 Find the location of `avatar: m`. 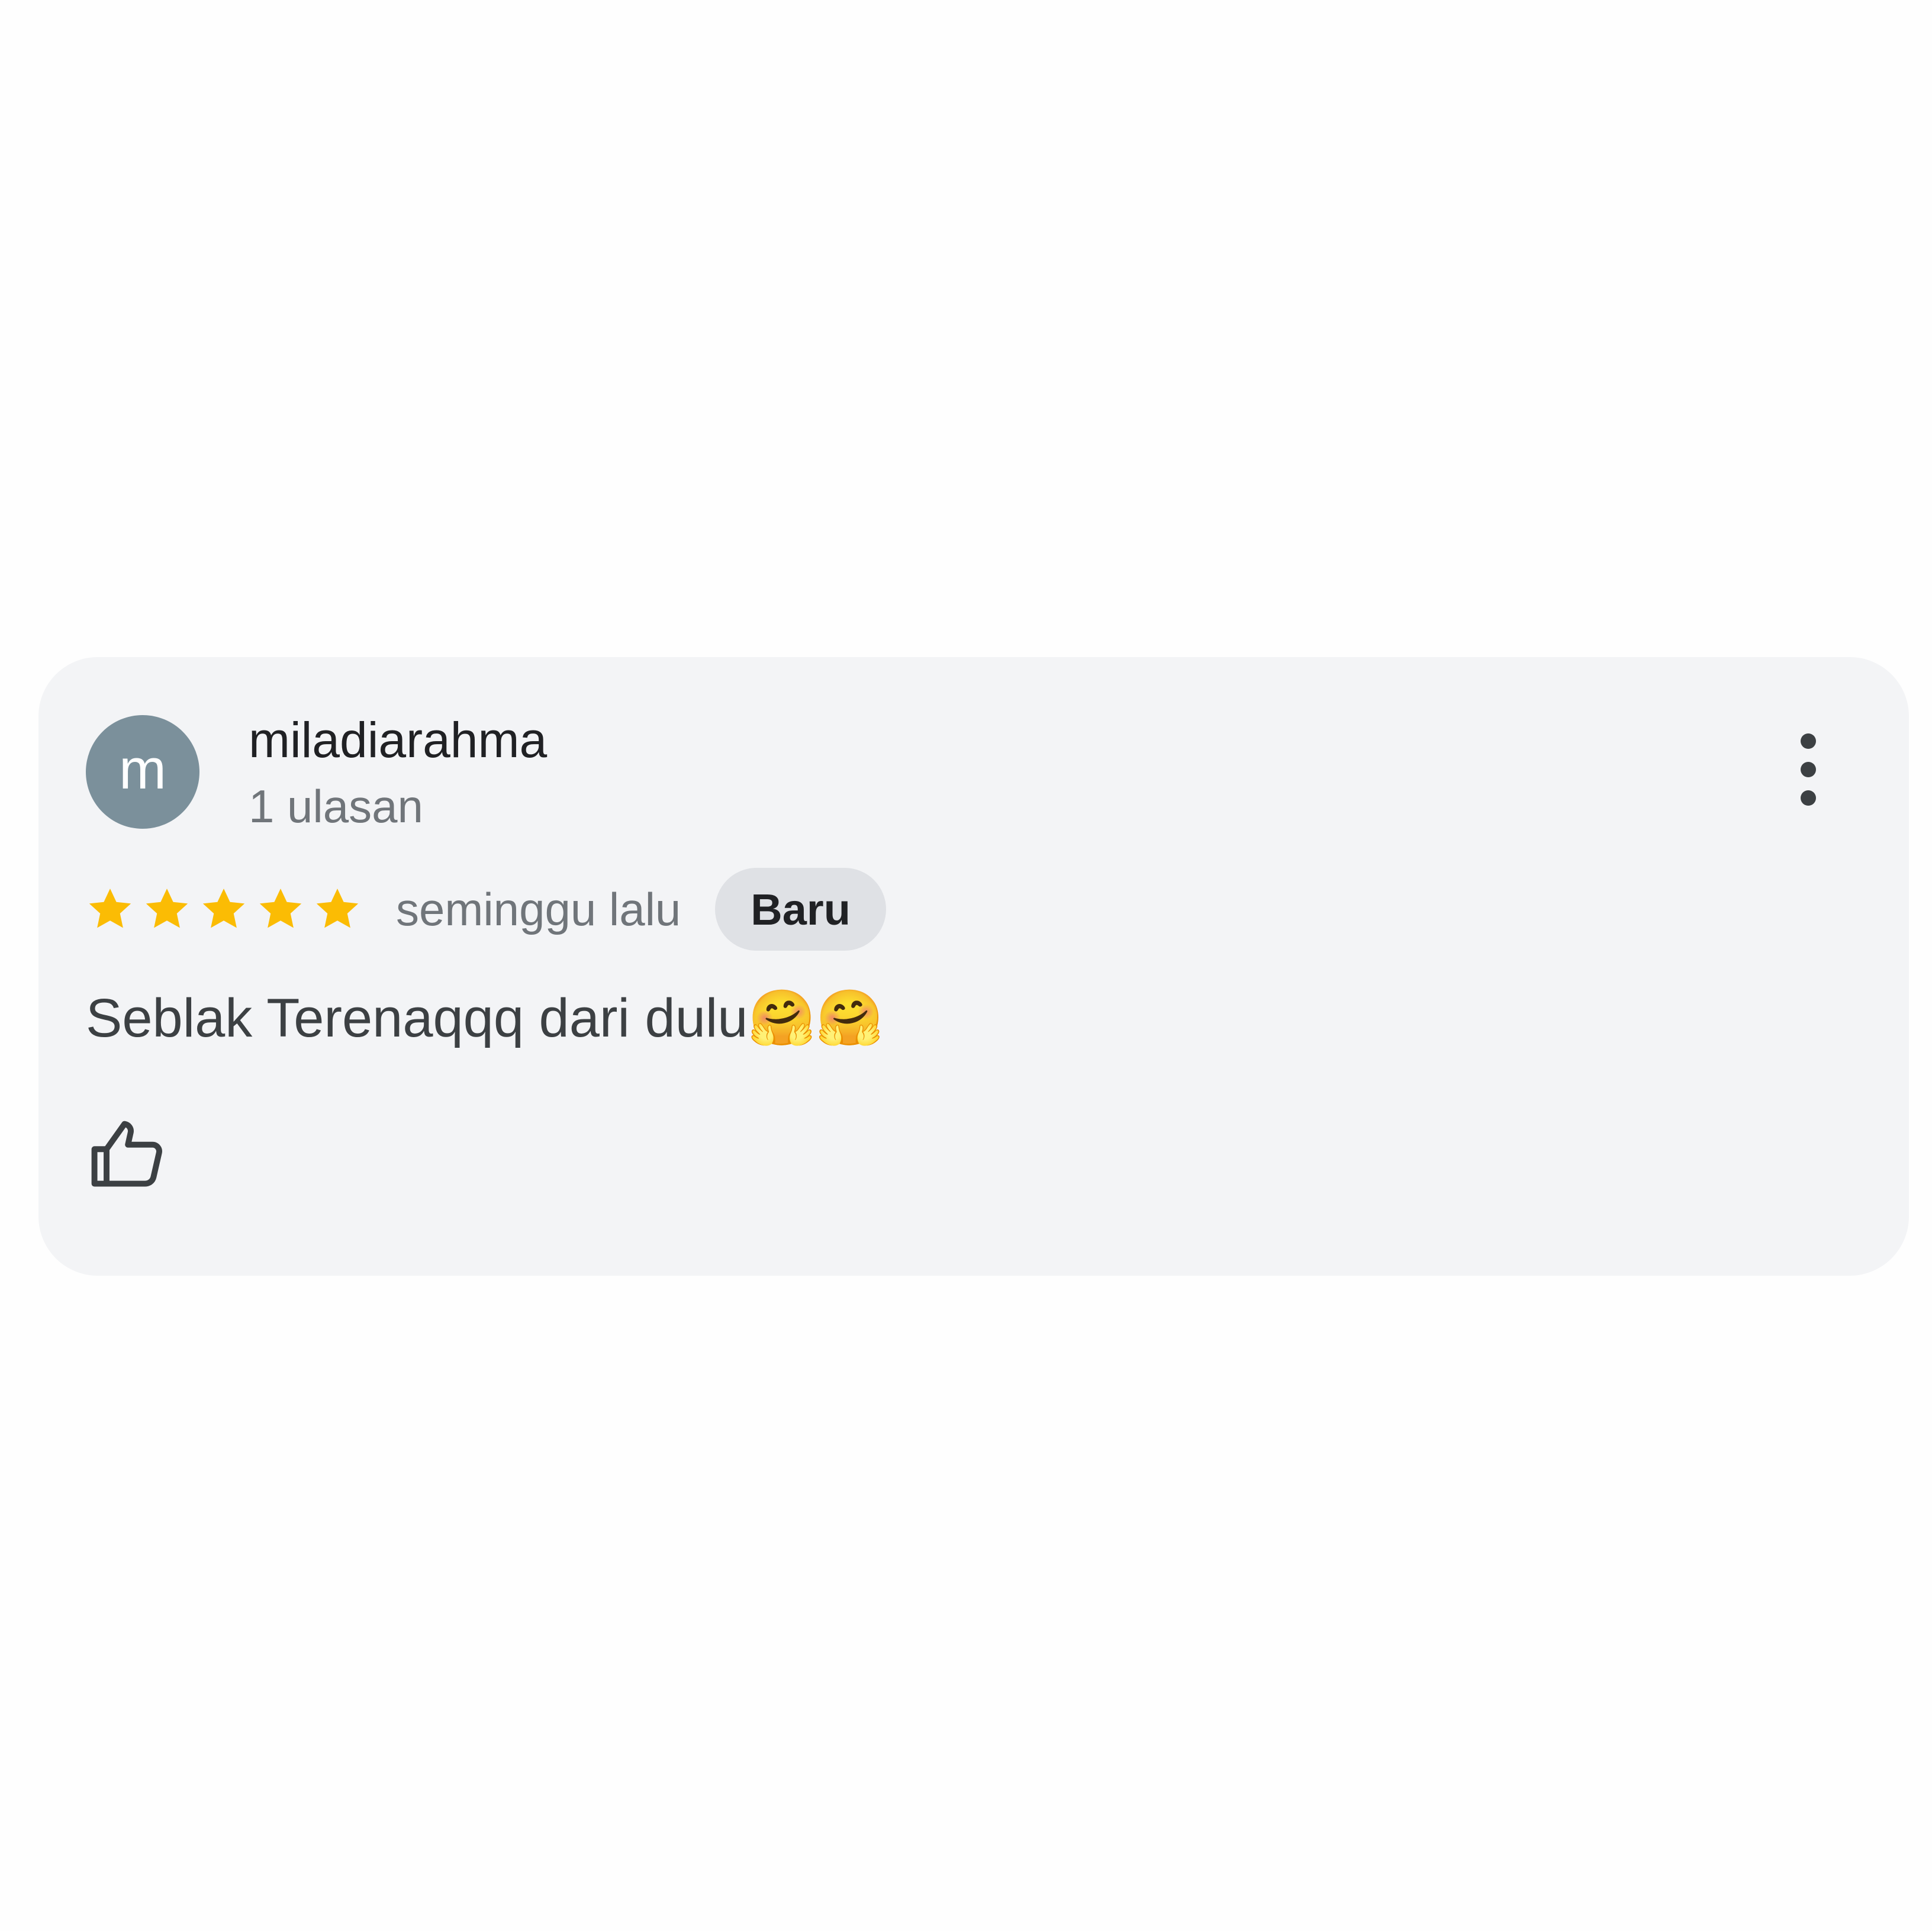

avatar: m is located at coordinates (142, 772).